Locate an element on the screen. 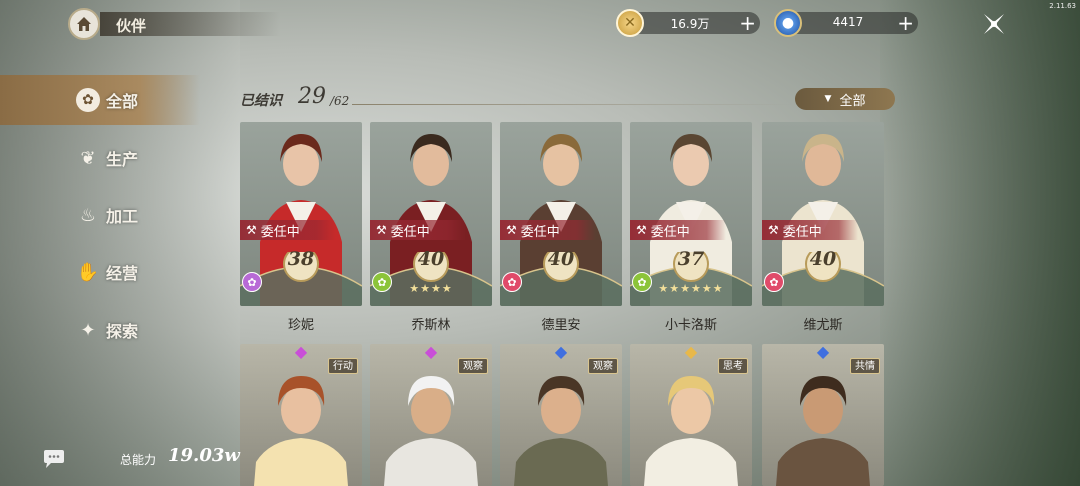 The width and height of the screenshot is (1080, 486). sidebar-item-production: ❦ 生产 is located at coordinates (100, 158).